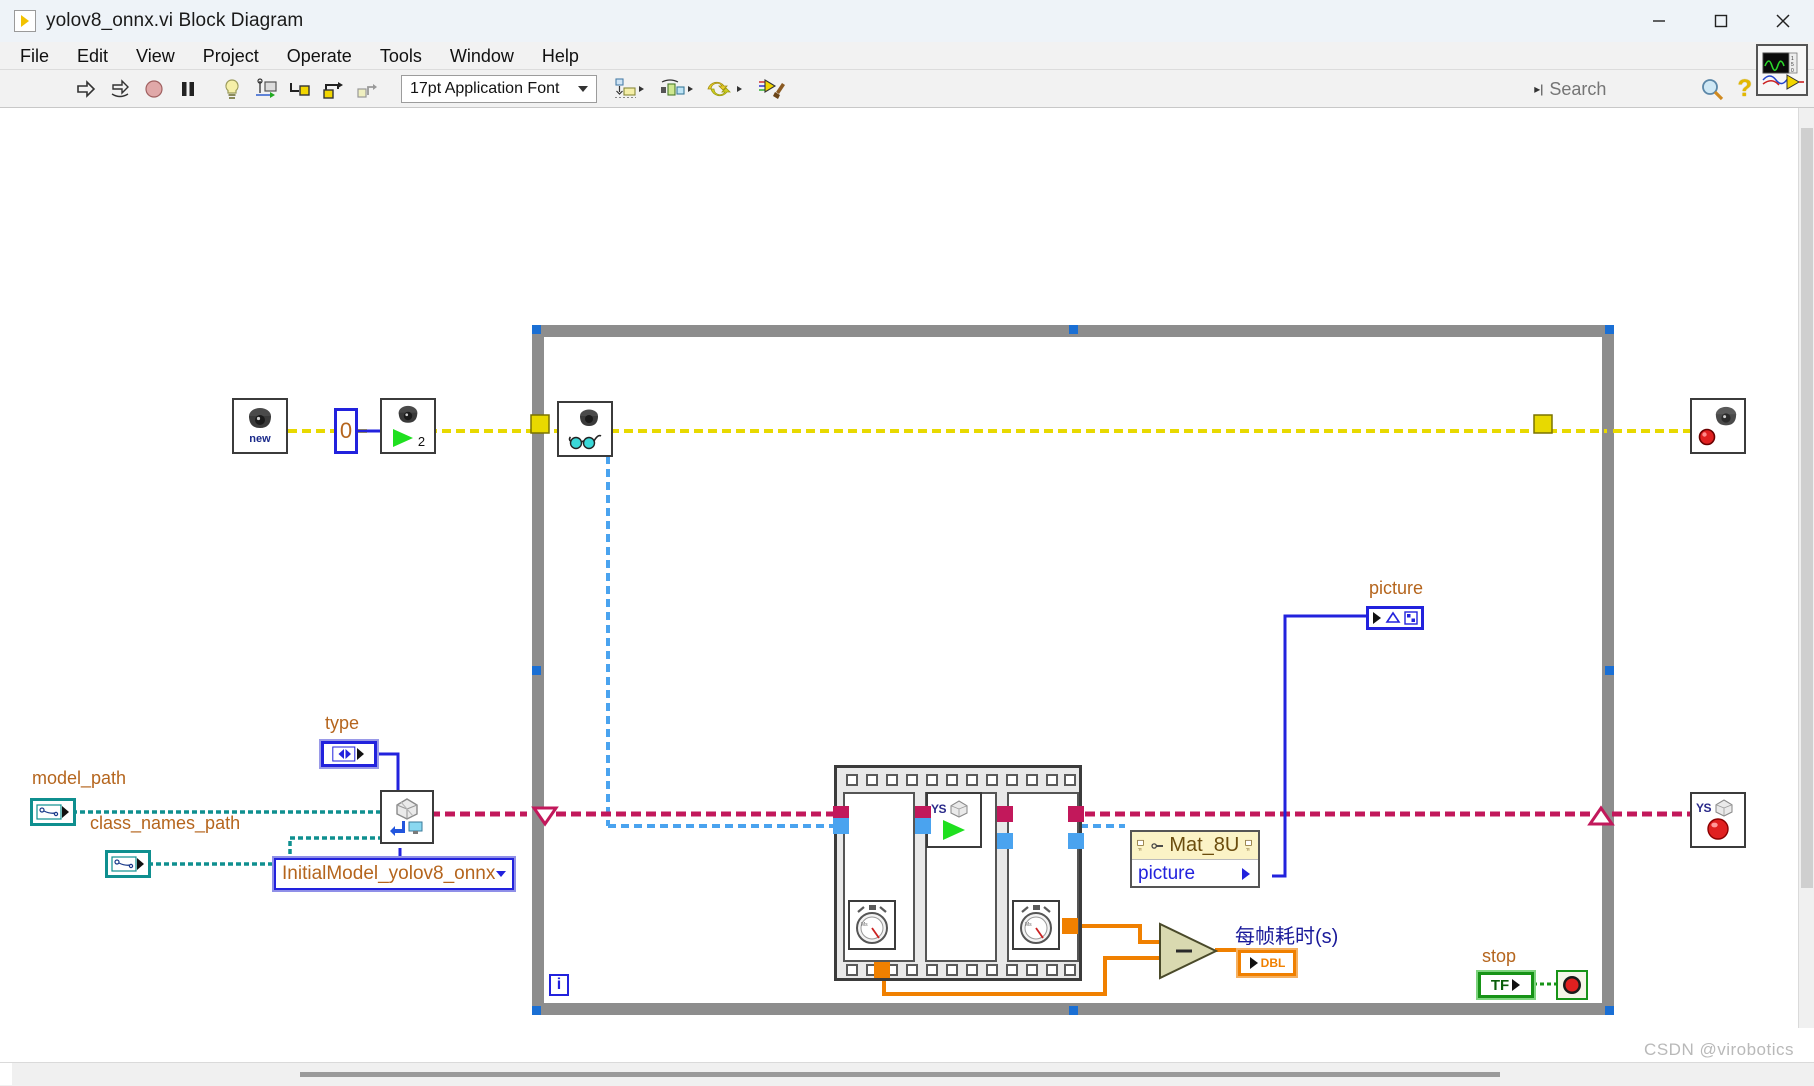 The height and width of the screenshot is (1086, 1814). I want to click on menu-item-tools: Tools, so click(401, 56).